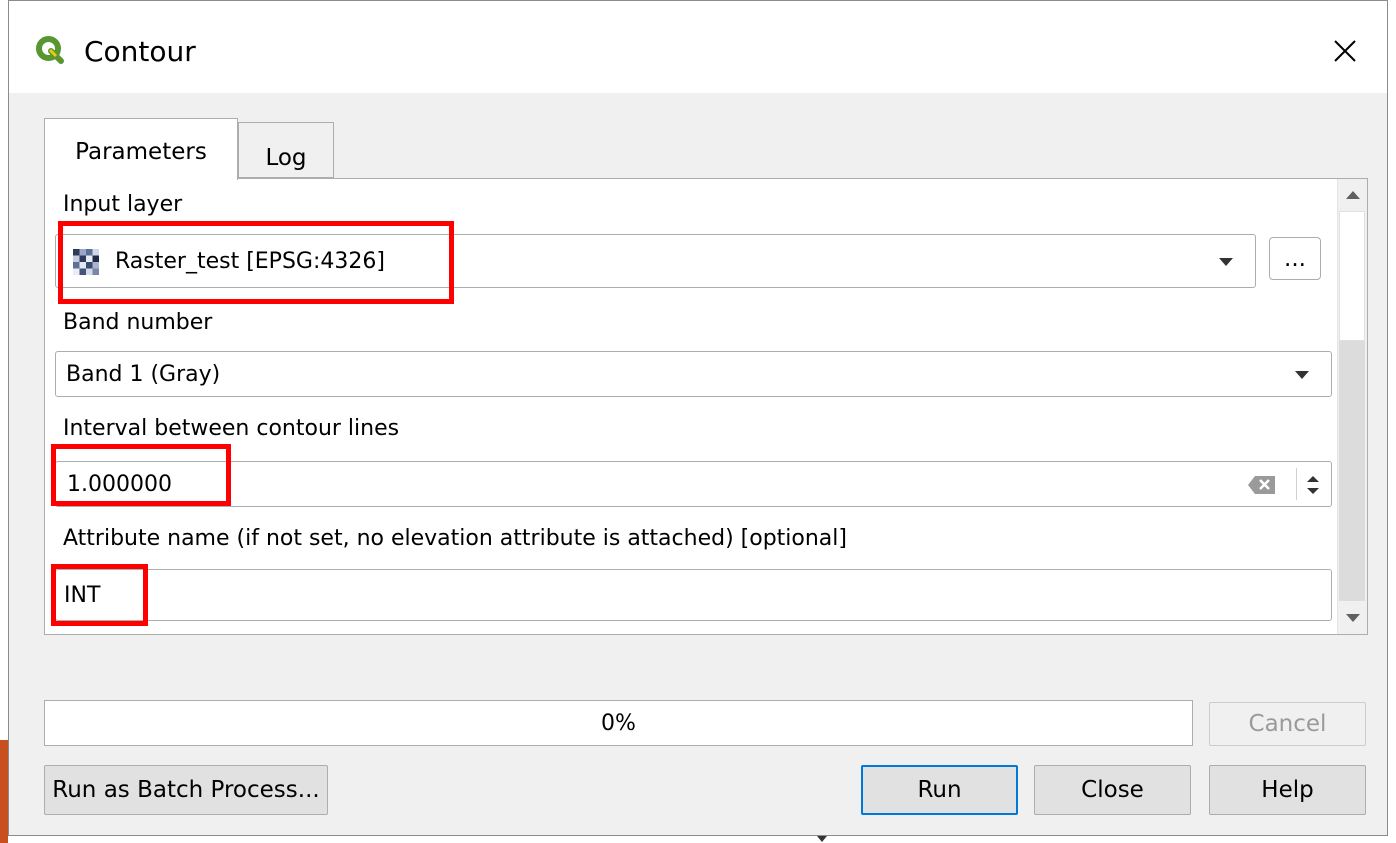 This screenshot has height=843, width=1396. I want to click on help-button: Help, so click(1287, 790).